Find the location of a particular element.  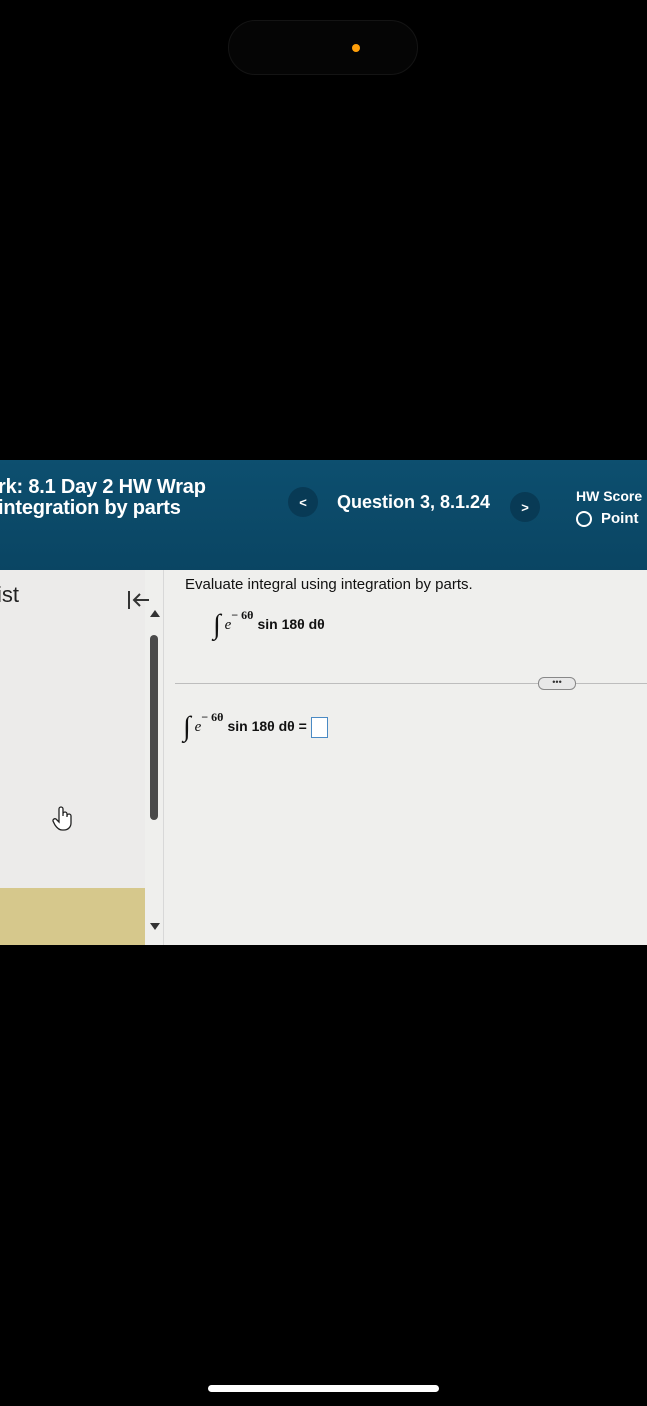

circle-icon is located at coordinates (584, 518).